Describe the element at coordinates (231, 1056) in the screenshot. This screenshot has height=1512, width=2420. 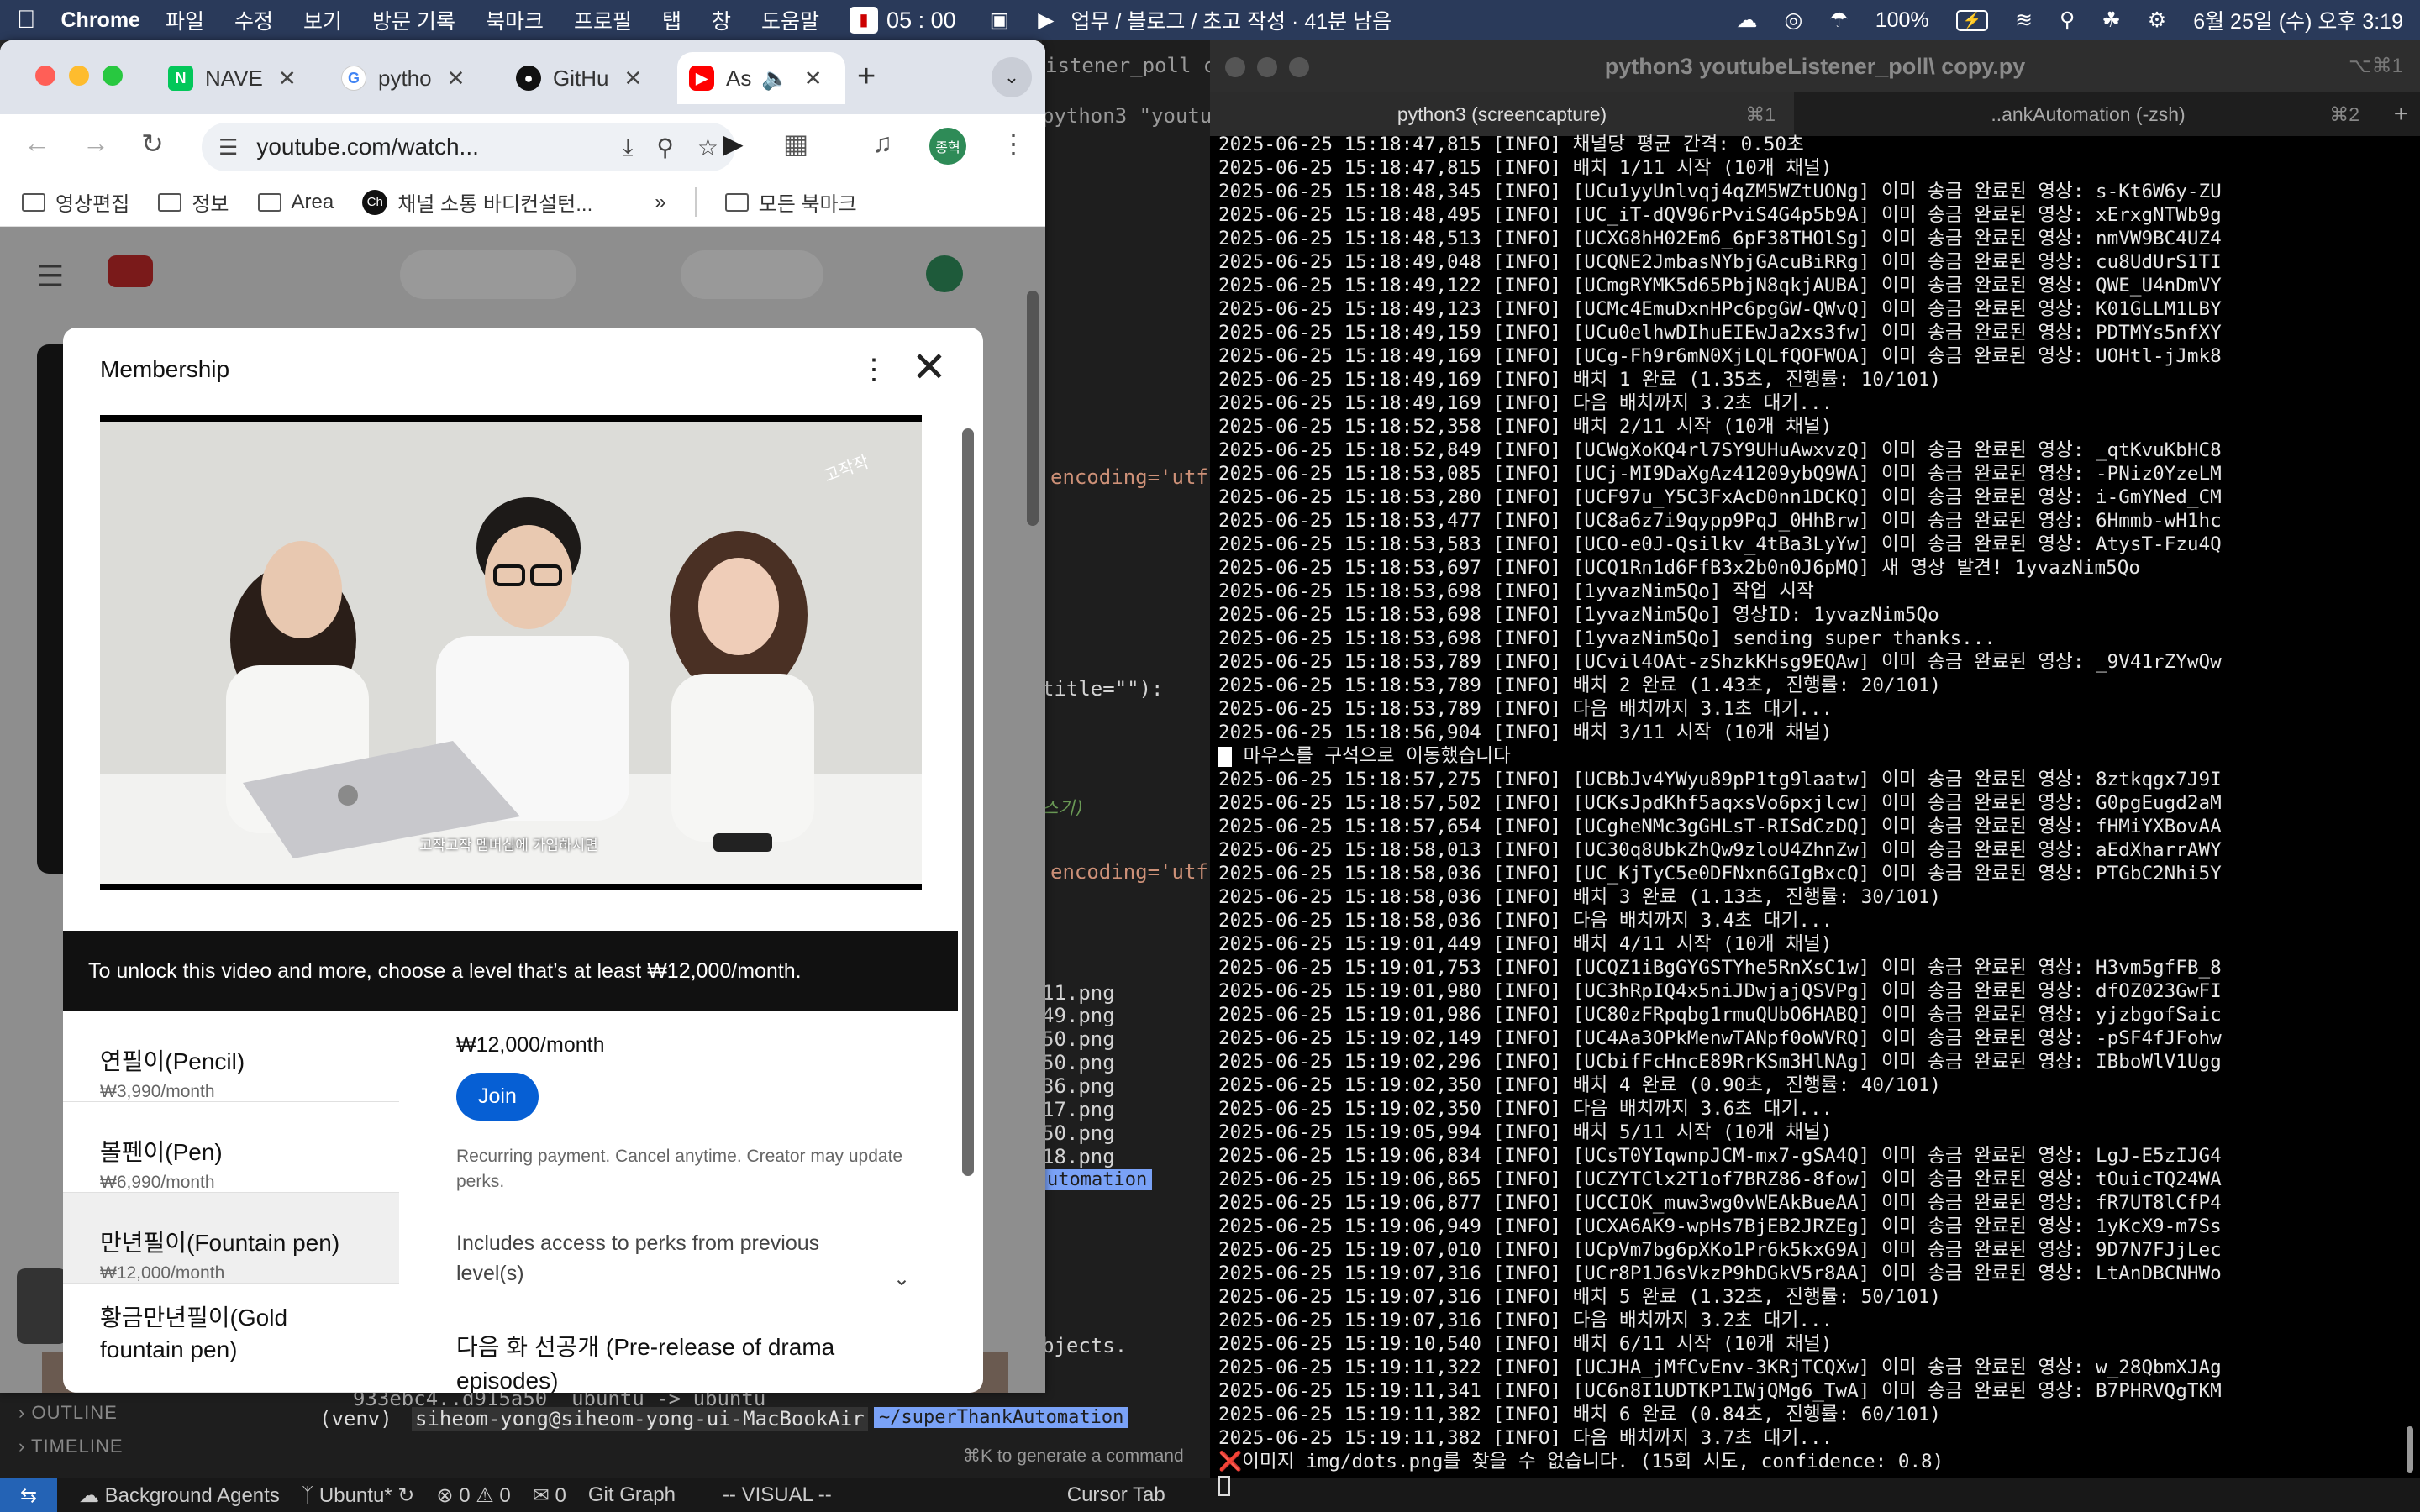
I see `level-pencil: 연필이(Pencil) ₩3,990/month` at that location.